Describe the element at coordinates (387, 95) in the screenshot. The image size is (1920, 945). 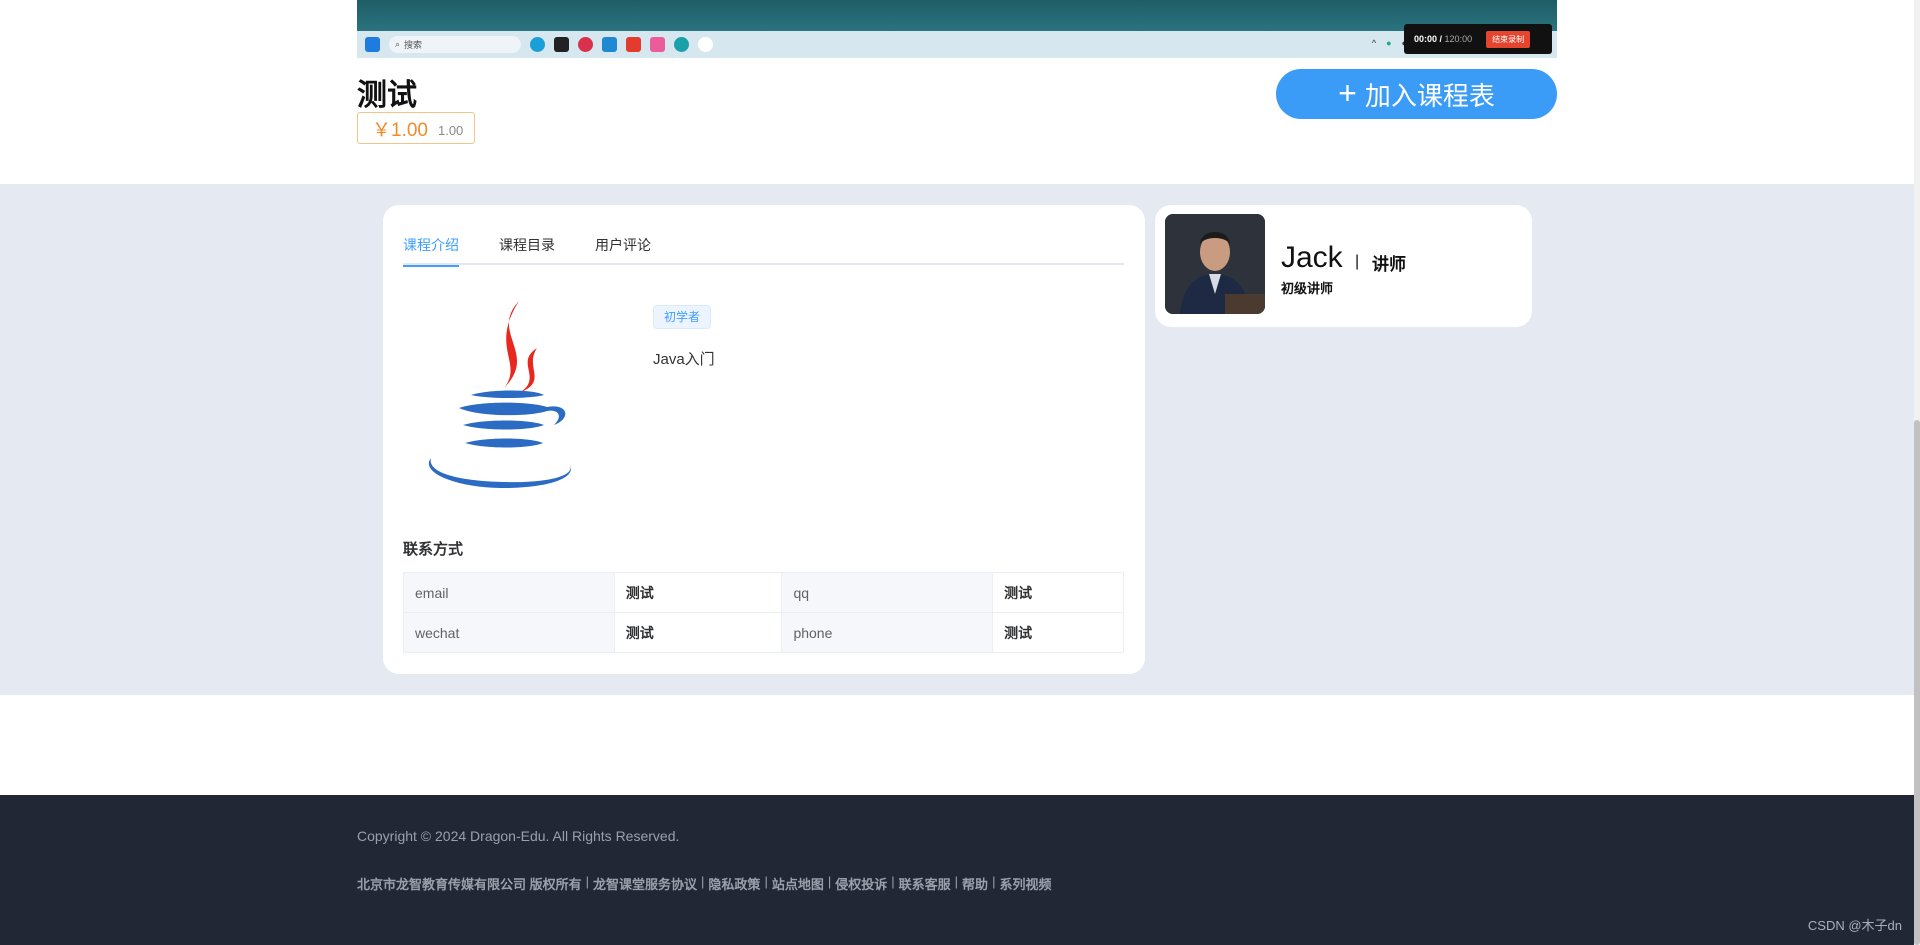
I see `course-title: 测试` at that location.